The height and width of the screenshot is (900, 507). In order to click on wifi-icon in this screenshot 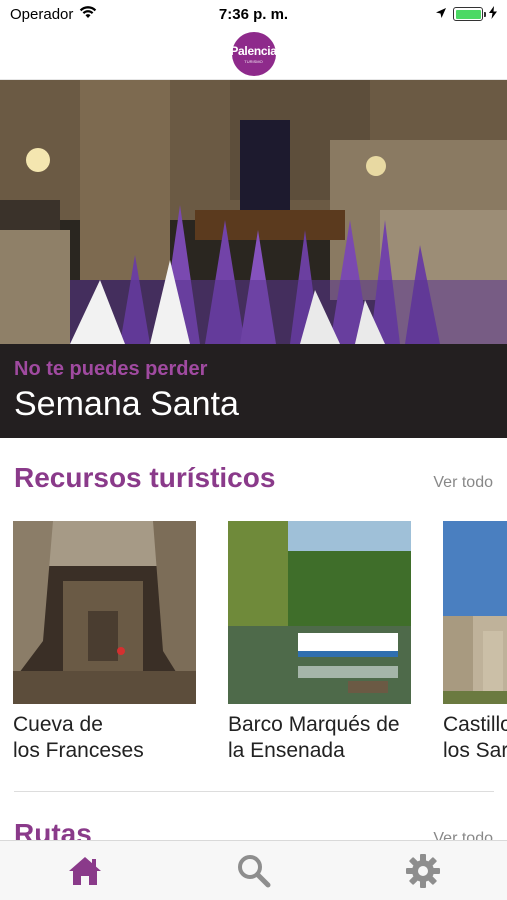, I will do `click(88, 14)`.